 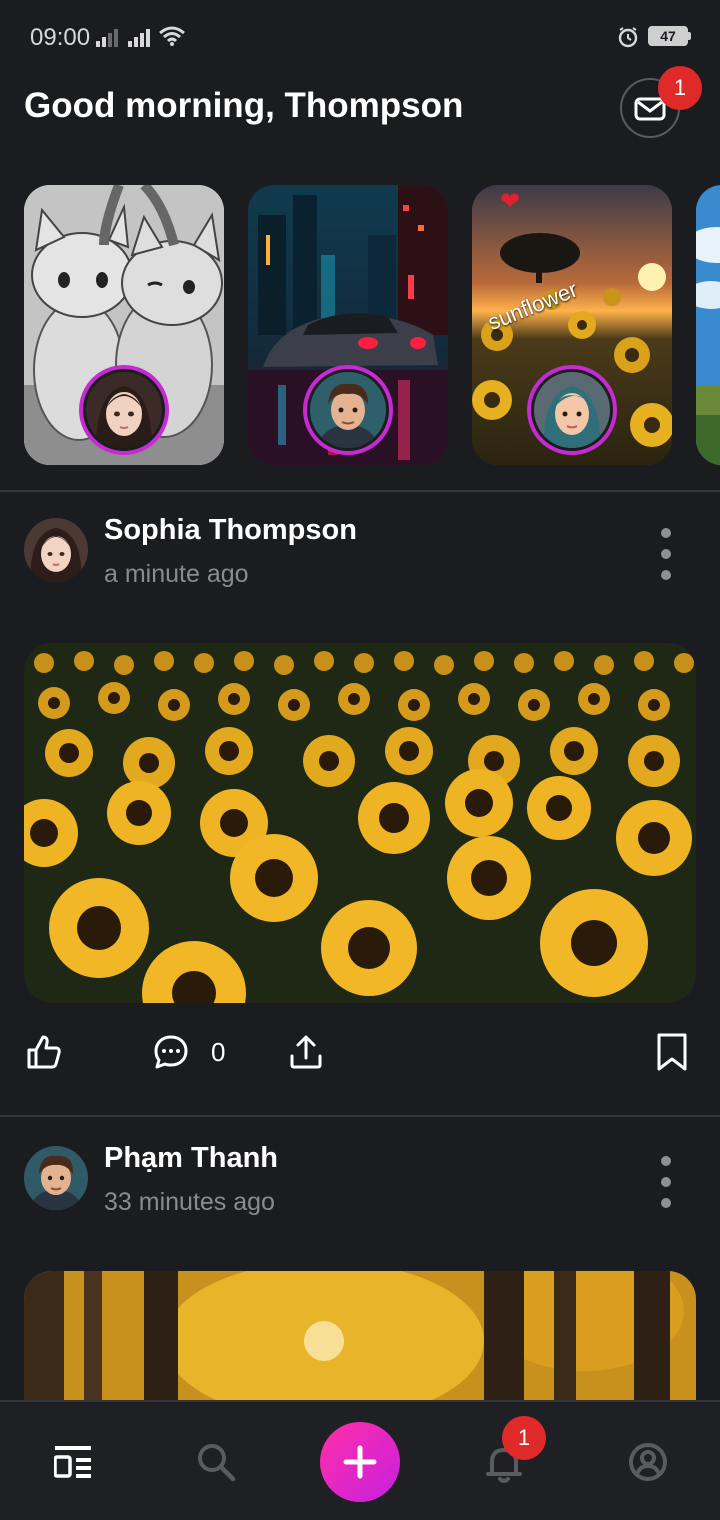 I want to click on post-author-name: Sophia Thompson, so click(x=230, y=530).